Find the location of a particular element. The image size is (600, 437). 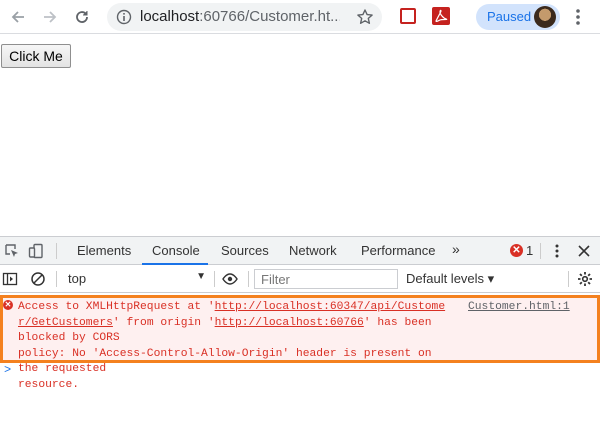

more-icon is located at coordinates (578, 17).